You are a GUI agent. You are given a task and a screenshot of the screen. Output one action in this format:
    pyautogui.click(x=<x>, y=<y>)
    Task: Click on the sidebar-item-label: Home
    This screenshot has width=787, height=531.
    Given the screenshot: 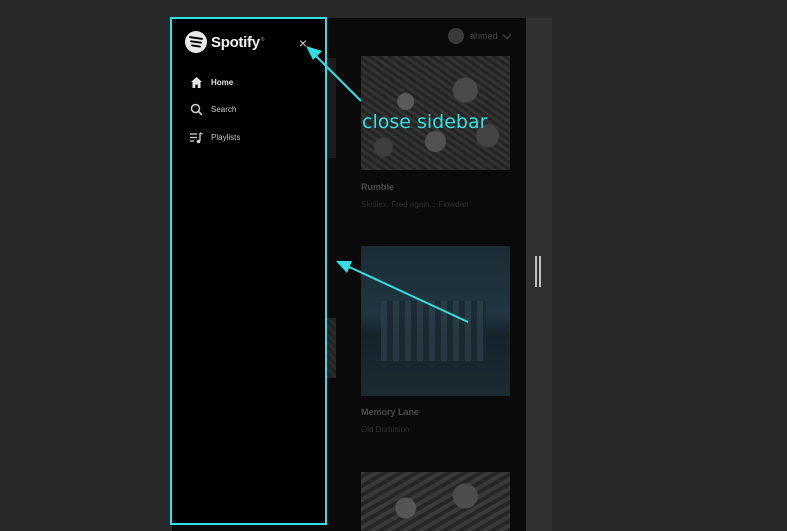 What is the action you would take?
    pyautogui.click(x=222, y=82)
    